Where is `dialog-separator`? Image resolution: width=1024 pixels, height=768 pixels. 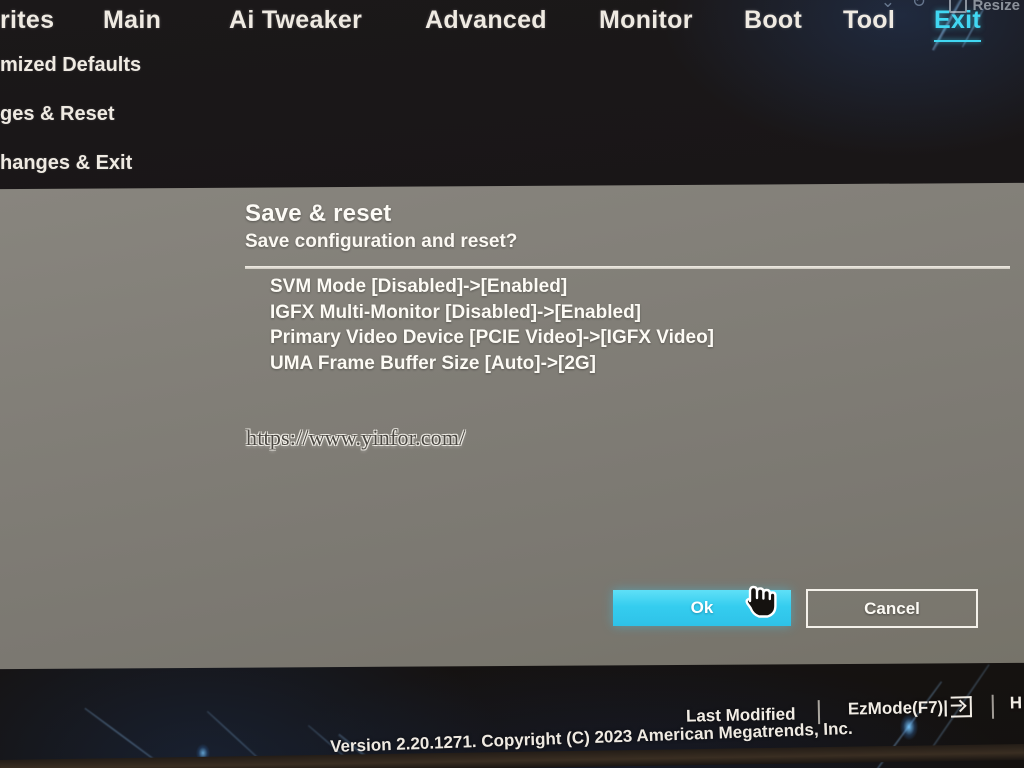 dialog-separator is located at coordinates (627, 267).